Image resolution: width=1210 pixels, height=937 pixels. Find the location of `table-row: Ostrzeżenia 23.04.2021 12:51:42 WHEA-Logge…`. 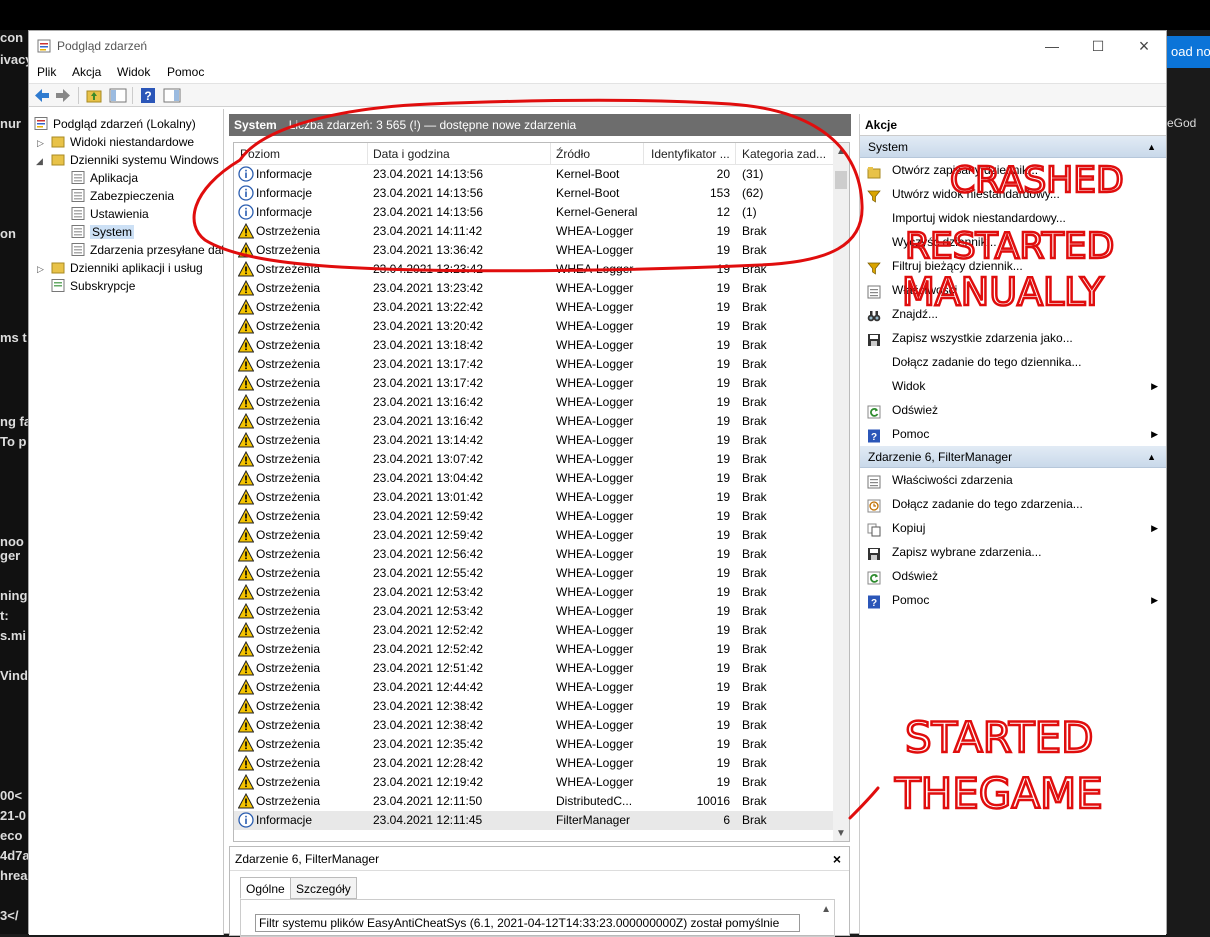

table-row: Ostrzeżenia 23.04.2021 12:51:42 WHEA-Logge… is located at coordinates (534, 668).